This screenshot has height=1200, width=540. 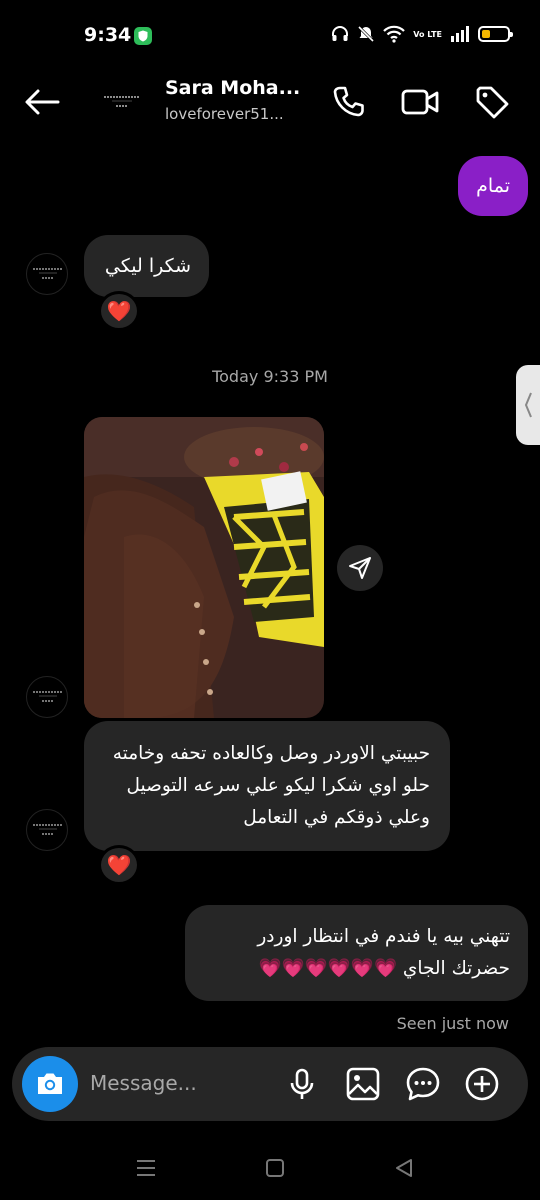 I want to click on mute-bell-icon, so click(x=366, y=34).